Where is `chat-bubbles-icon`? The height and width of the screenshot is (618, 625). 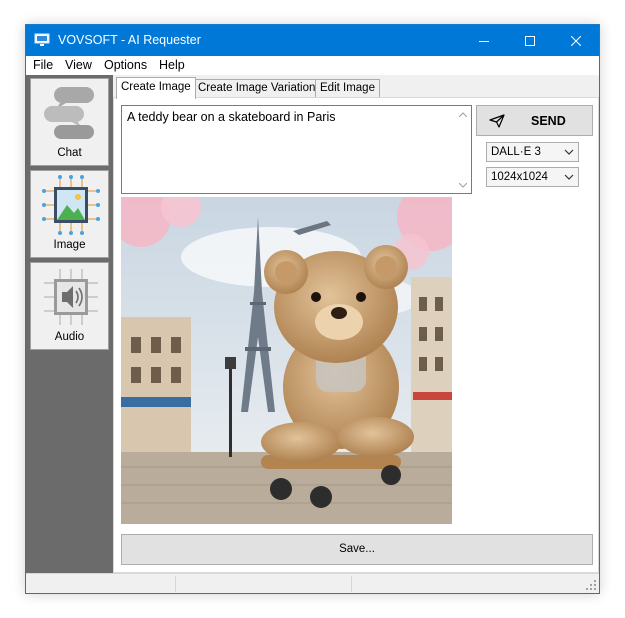 chat-bubbles-icon is located at coordinates (69, 113).